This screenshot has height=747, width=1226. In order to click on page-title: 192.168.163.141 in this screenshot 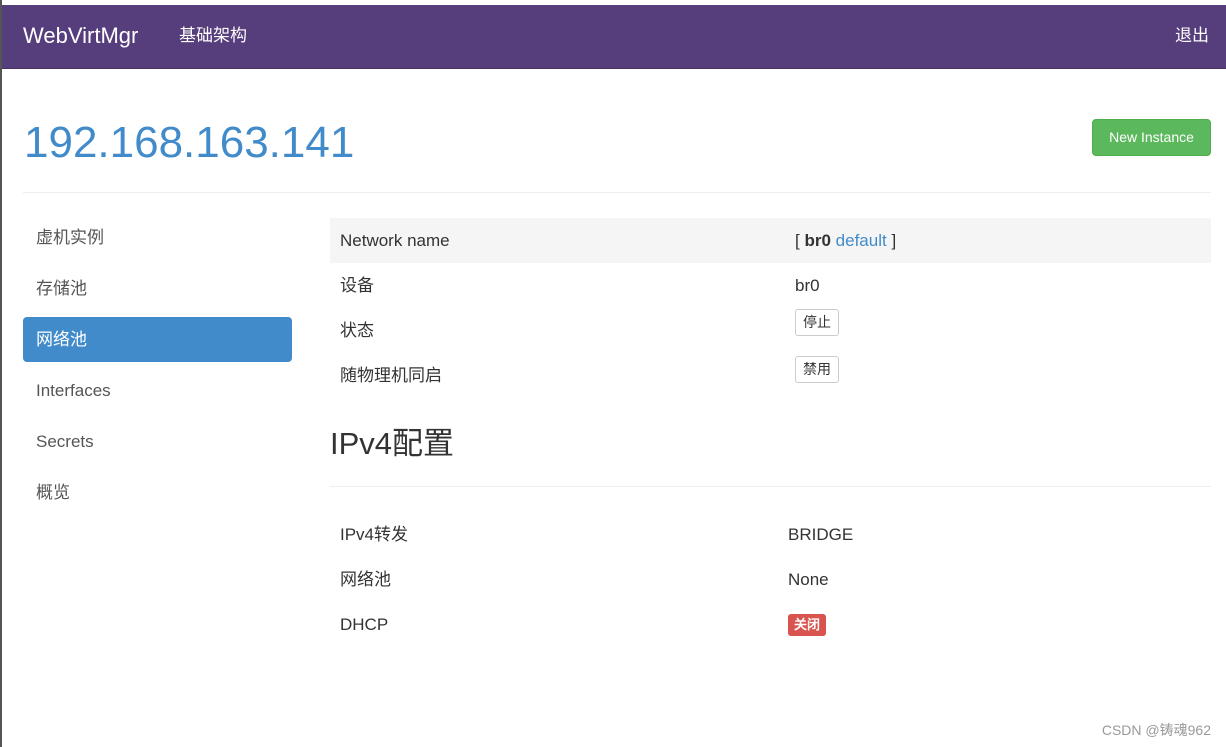, I will do `click(189, 142)`.